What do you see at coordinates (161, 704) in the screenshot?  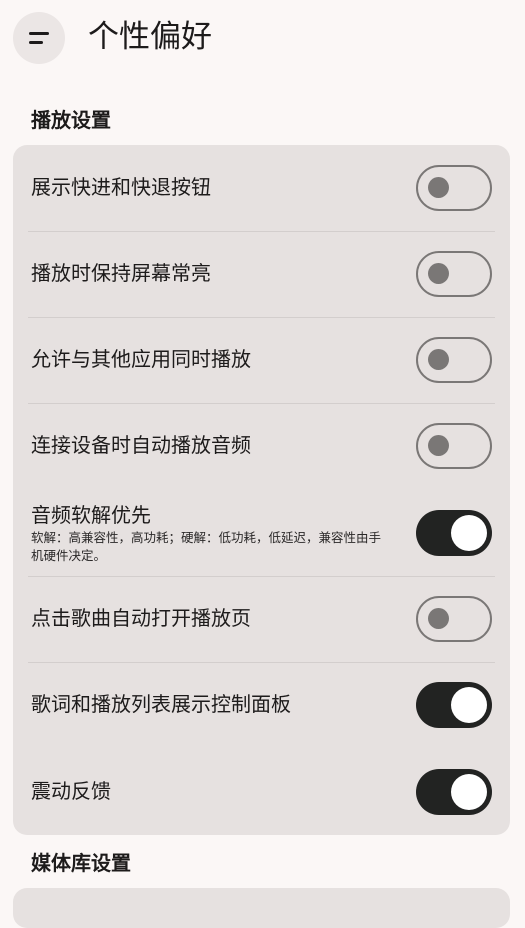 I see `setting-label: 歌词和播放列表展示控制面板` at bounding box center [161, 704].